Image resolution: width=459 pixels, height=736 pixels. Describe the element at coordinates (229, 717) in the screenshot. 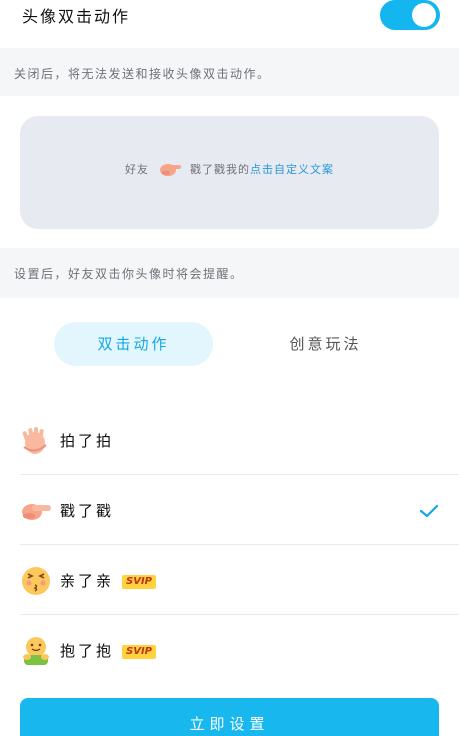

I see `set-now-button: 立即设置` at that location.